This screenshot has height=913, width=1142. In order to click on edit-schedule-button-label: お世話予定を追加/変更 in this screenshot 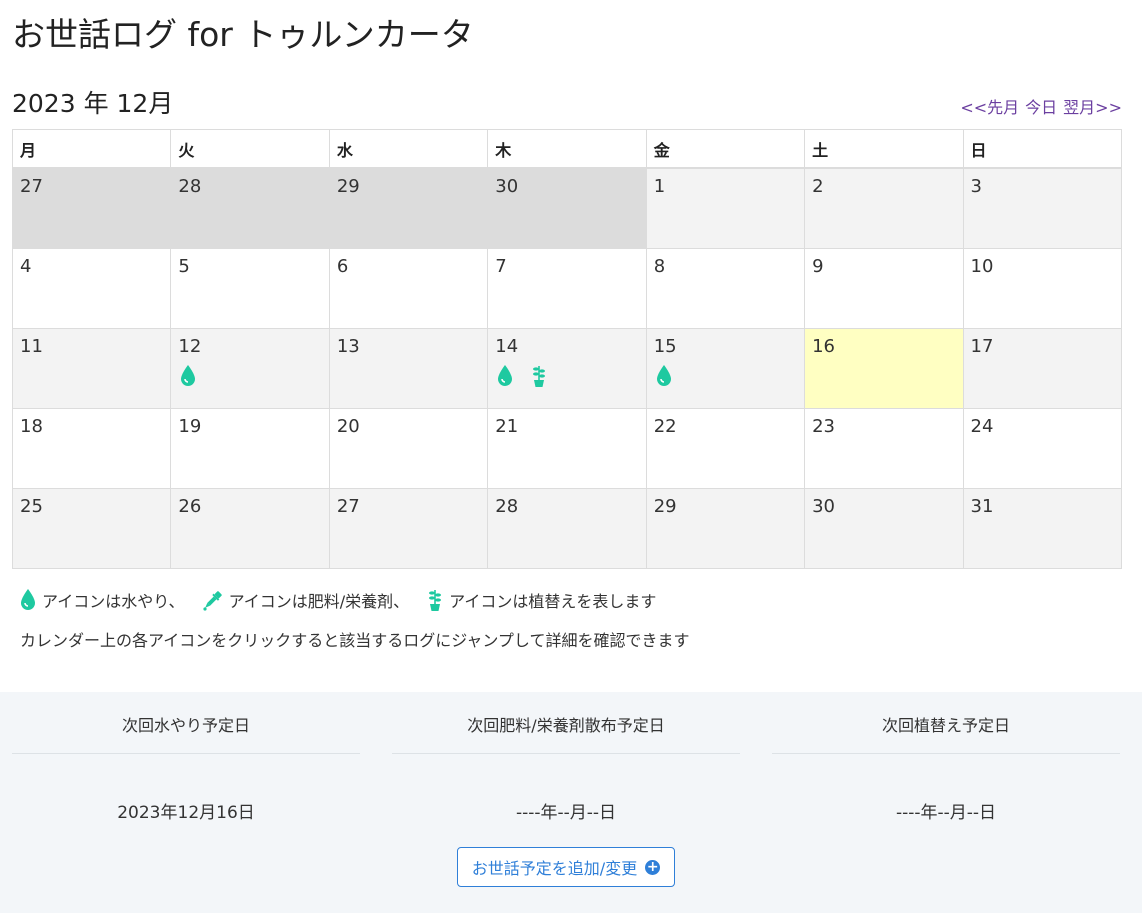, I will do `click(554, 868)`.